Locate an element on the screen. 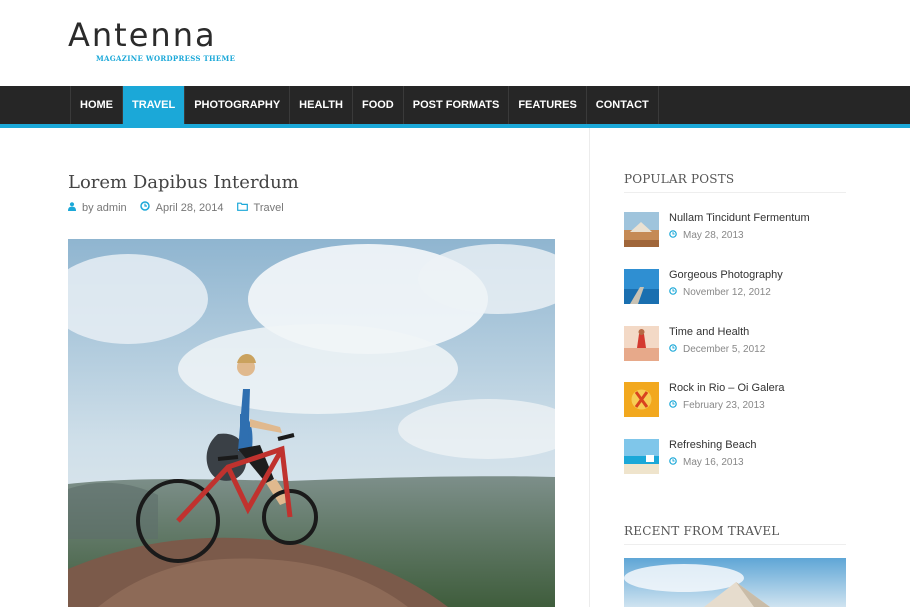 The height and width of the screenshot is (607, 910). recent-from-travel-title: RECENT FROM TRAVEL is located at coordinates (702, 531).